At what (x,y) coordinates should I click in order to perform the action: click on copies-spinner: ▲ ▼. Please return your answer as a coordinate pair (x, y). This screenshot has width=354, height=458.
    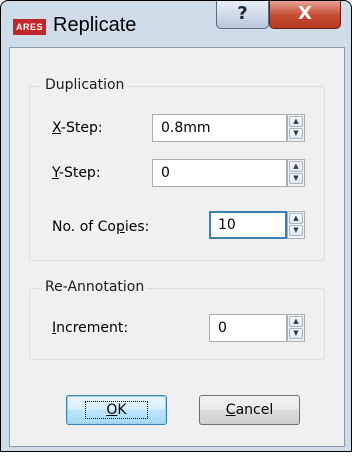
    Looking at the image, I should click on (296, 225).